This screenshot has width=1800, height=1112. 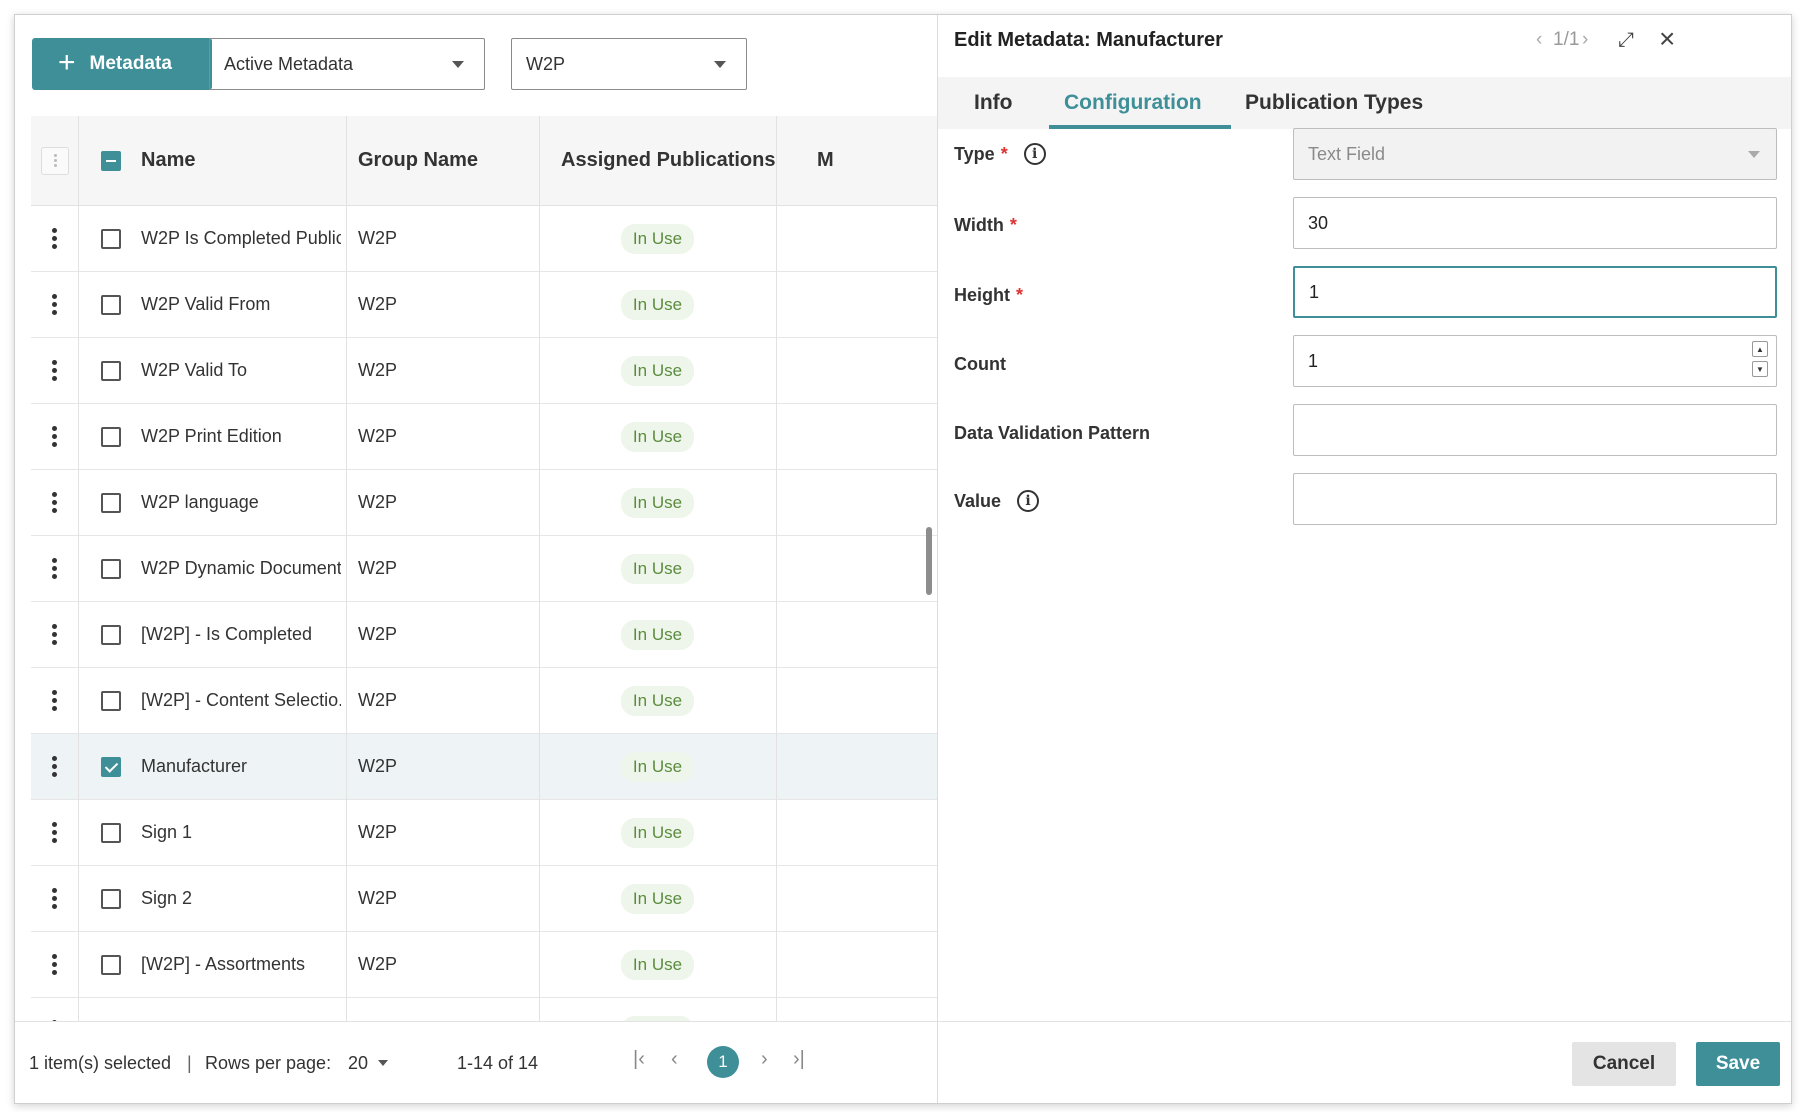 I want to click on column-header-group: Group Name, so click(x=418, y=160).